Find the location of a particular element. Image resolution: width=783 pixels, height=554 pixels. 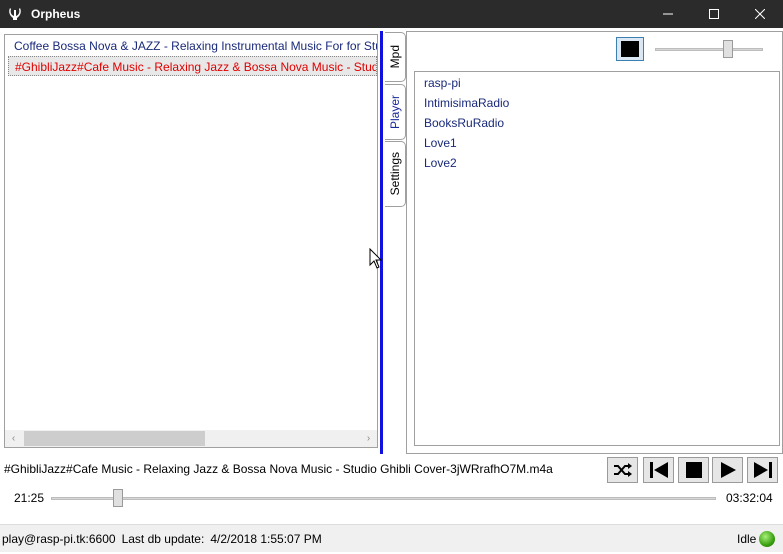

seek-slider-thumb is located at coordinates (118, 498).